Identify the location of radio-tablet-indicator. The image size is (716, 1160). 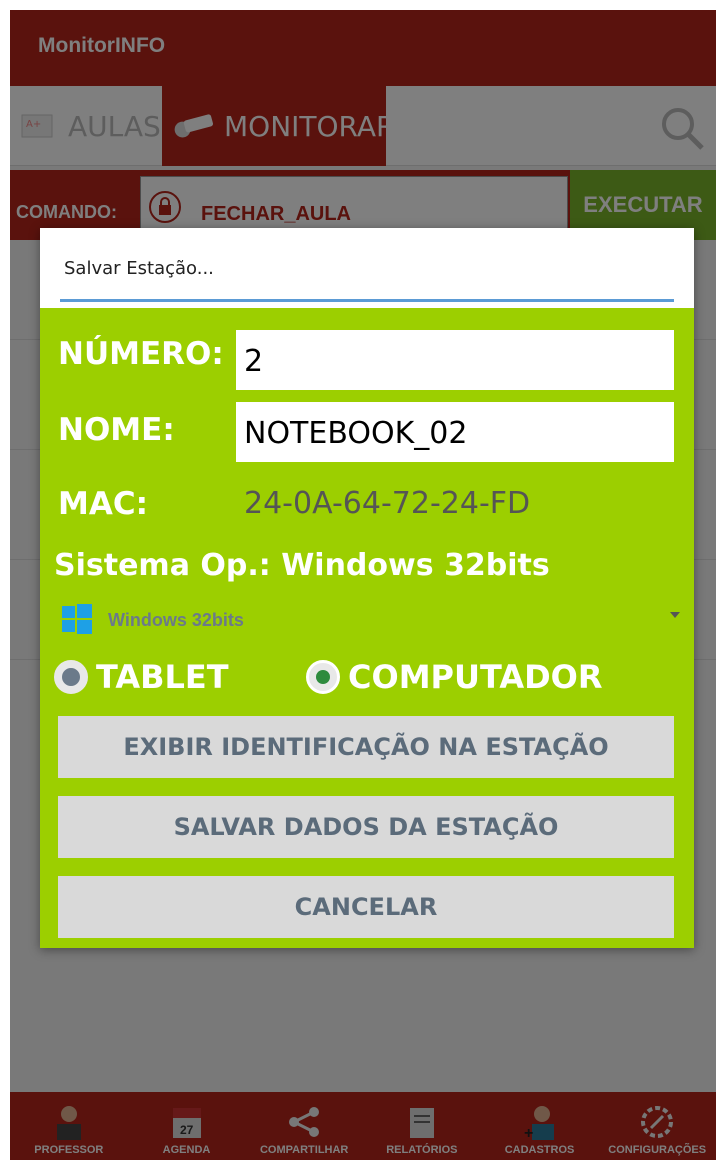
(71, 677).